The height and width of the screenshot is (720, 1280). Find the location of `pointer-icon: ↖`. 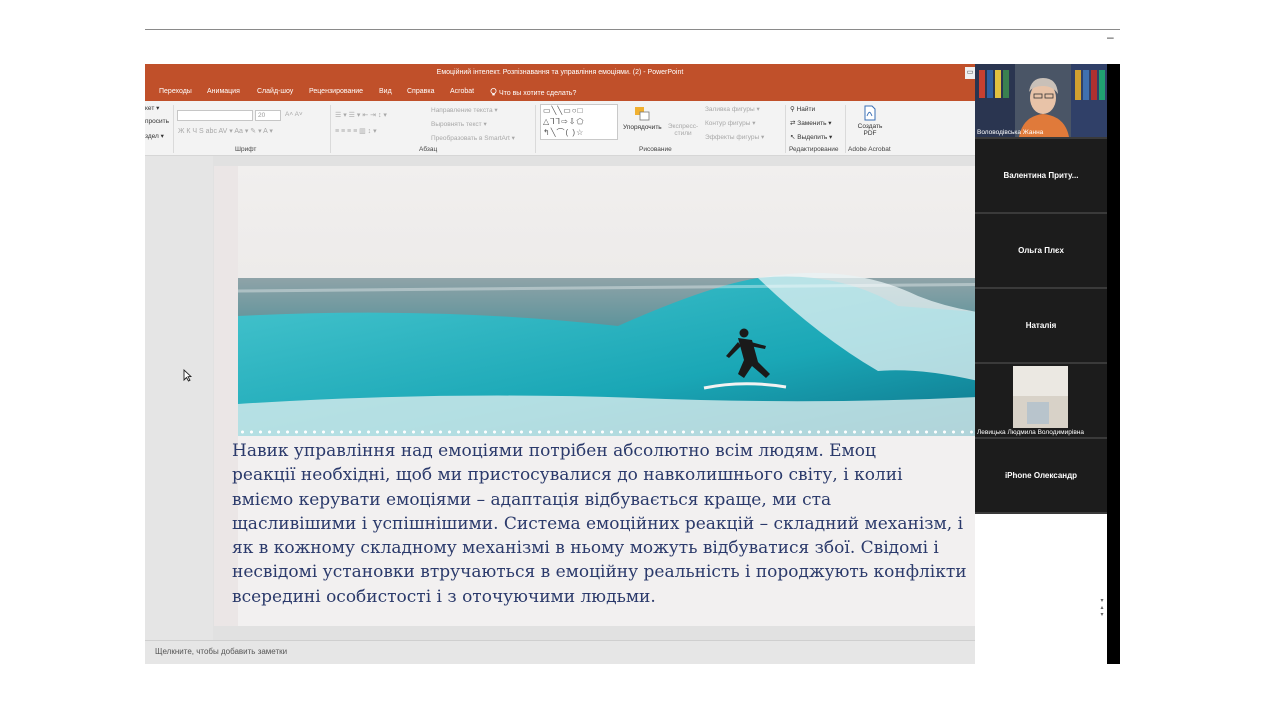

pointer-icon: ↖ is located at coordinates (793, 137).